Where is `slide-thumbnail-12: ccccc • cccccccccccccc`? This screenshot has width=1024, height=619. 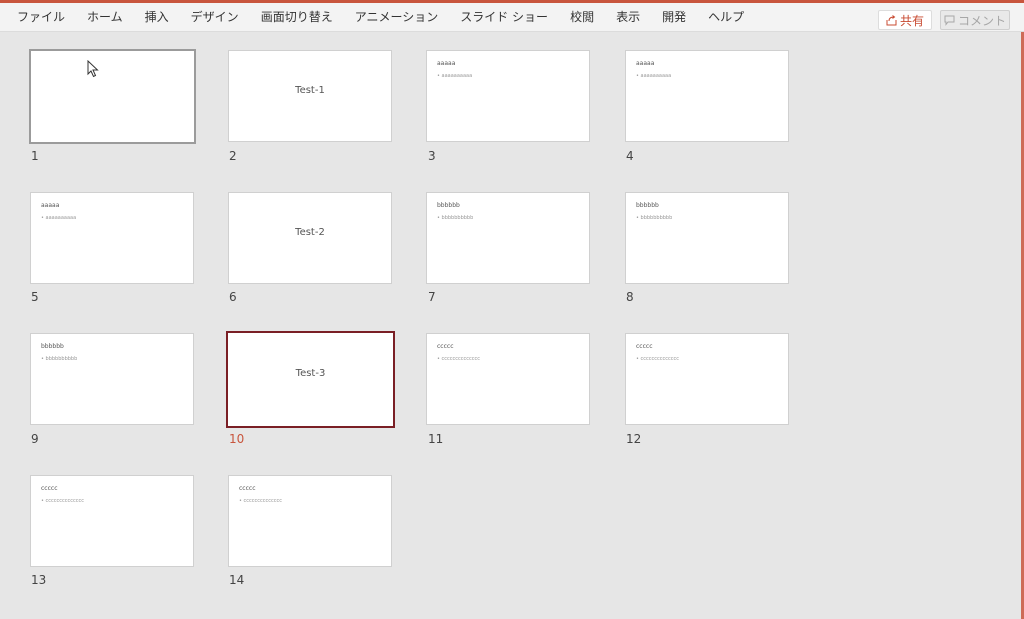
slide-thumbnail-12: ccccc • cccccccccccccc is located at coordinates (707, 379).